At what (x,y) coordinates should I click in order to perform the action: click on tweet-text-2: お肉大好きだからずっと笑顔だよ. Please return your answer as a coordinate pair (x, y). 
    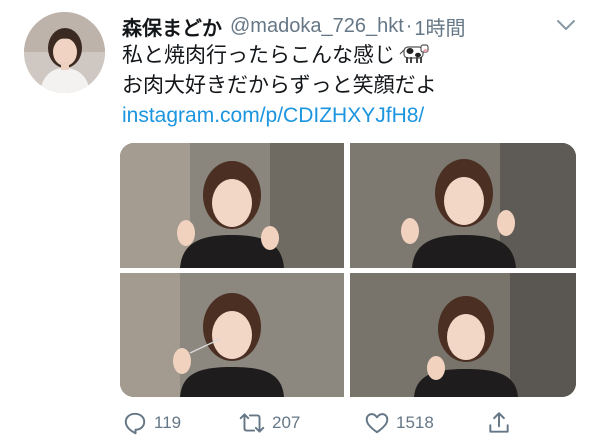
    Looking at the image, I should click on (279, 85).